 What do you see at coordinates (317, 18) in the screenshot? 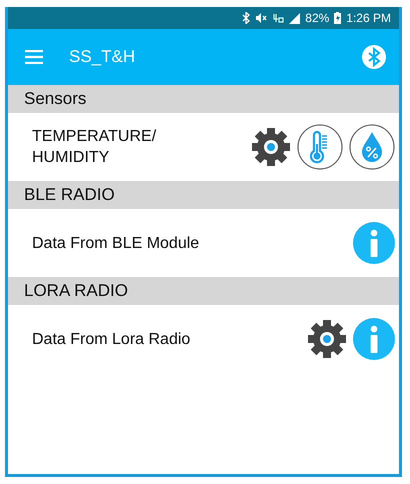
I see `battery-percent: 82%` at bounding box center [317, 18].